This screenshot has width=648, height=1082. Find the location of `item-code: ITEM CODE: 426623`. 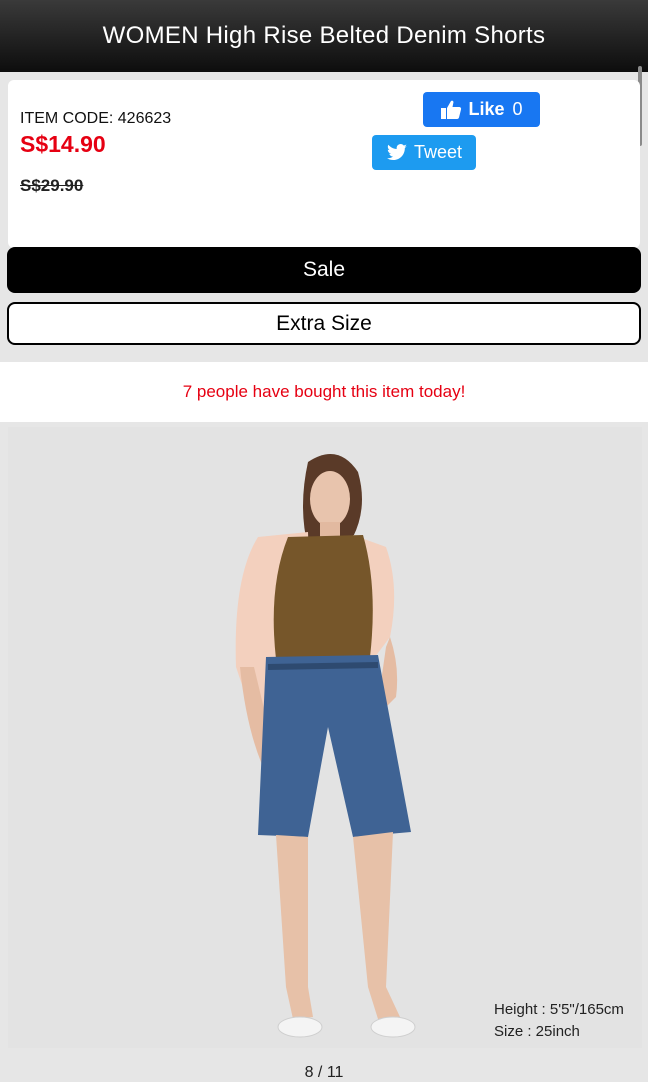

item-code: ITEM CODE: 426623 is located at coordinates (96, 118).